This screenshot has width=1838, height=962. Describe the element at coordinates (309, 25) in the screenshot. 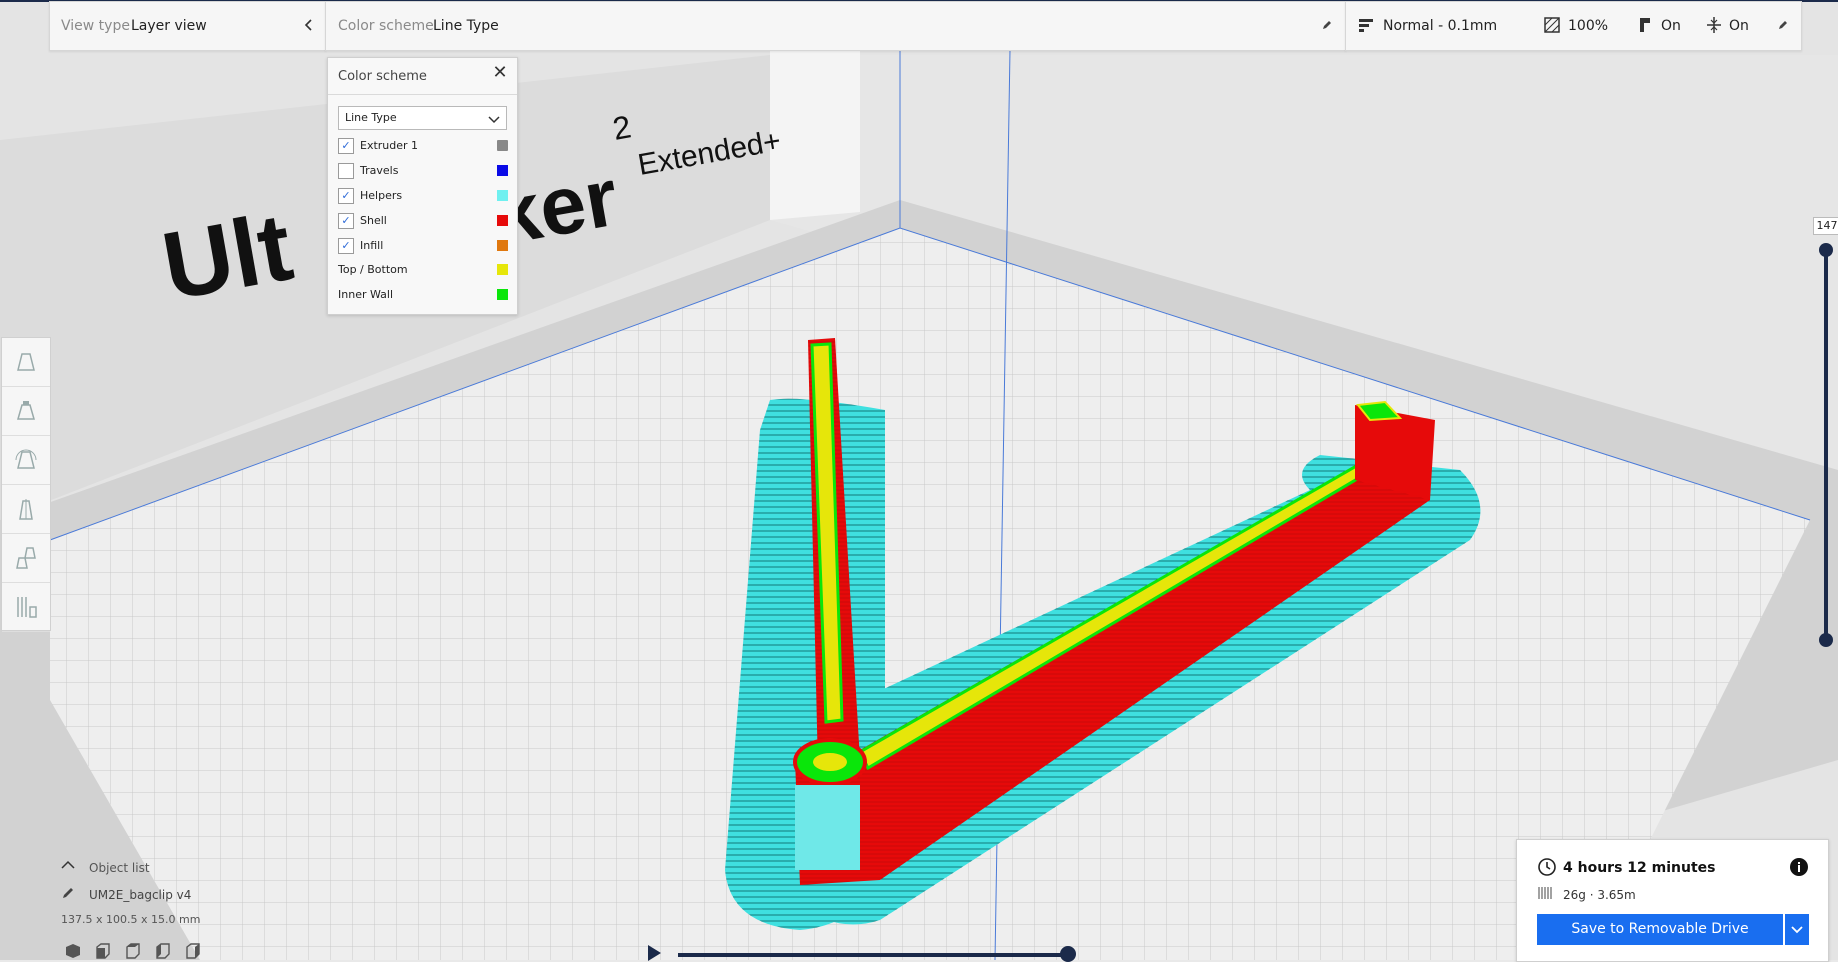

I see `chevron-left-icon` at that location.